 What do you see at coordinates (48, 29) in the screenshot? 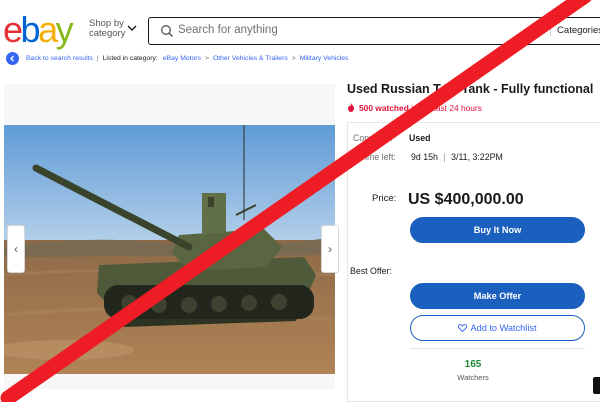
I see `logo-letter-a: a` at bounding box center [48, 29].